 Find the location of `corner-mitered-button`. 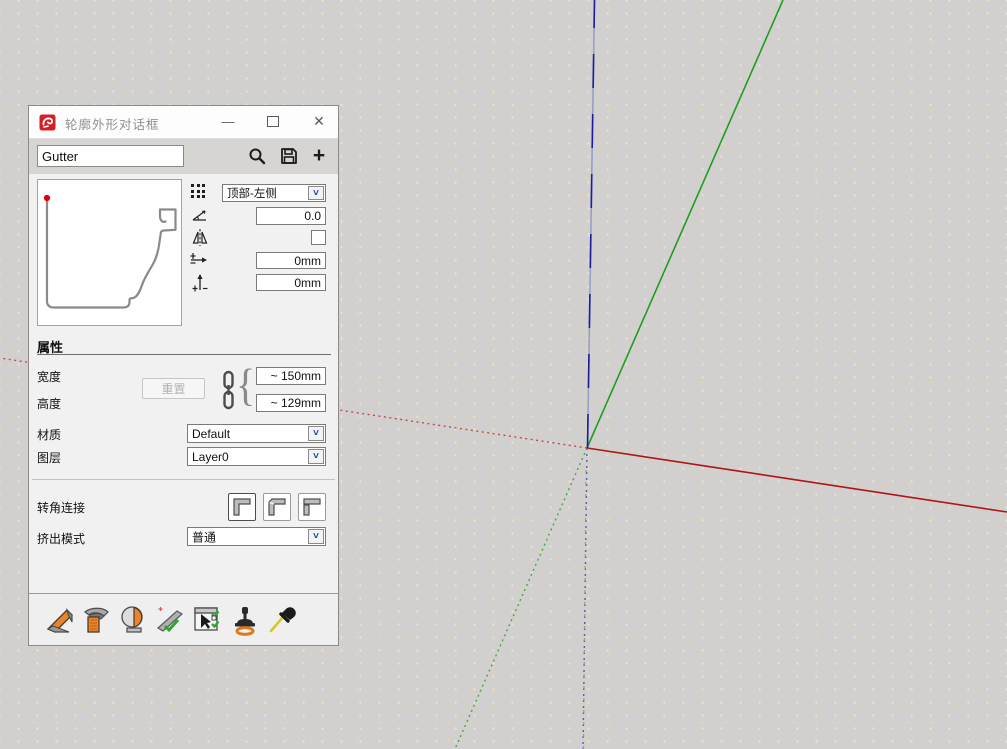

corner-mitered-button is located at coordinates (277, 507).